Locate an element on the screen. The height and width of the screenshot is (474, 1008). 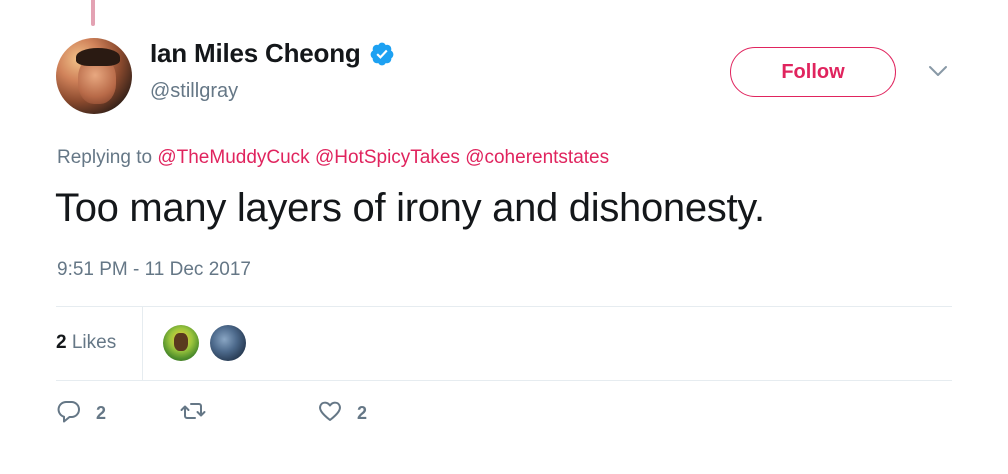
reply-count: 2 is located at coordinates (101, 413).